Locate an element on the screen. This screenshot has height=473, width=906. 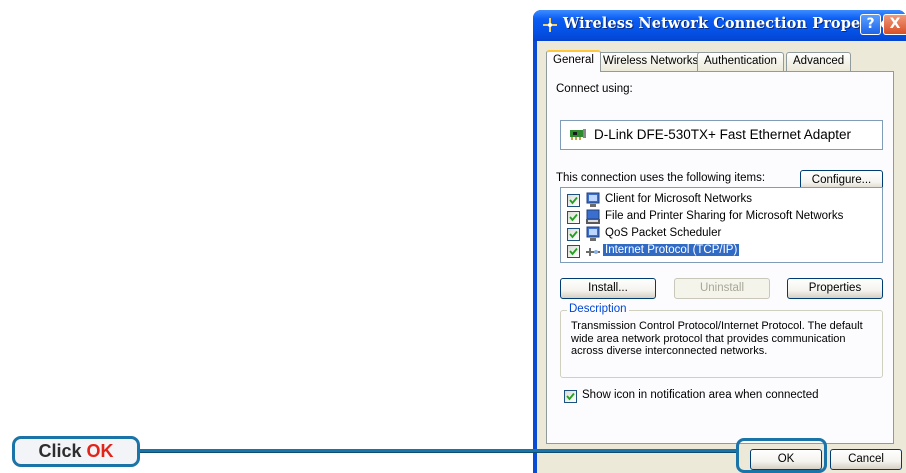
network-adapter-icon is located at coordinates (578, 134).